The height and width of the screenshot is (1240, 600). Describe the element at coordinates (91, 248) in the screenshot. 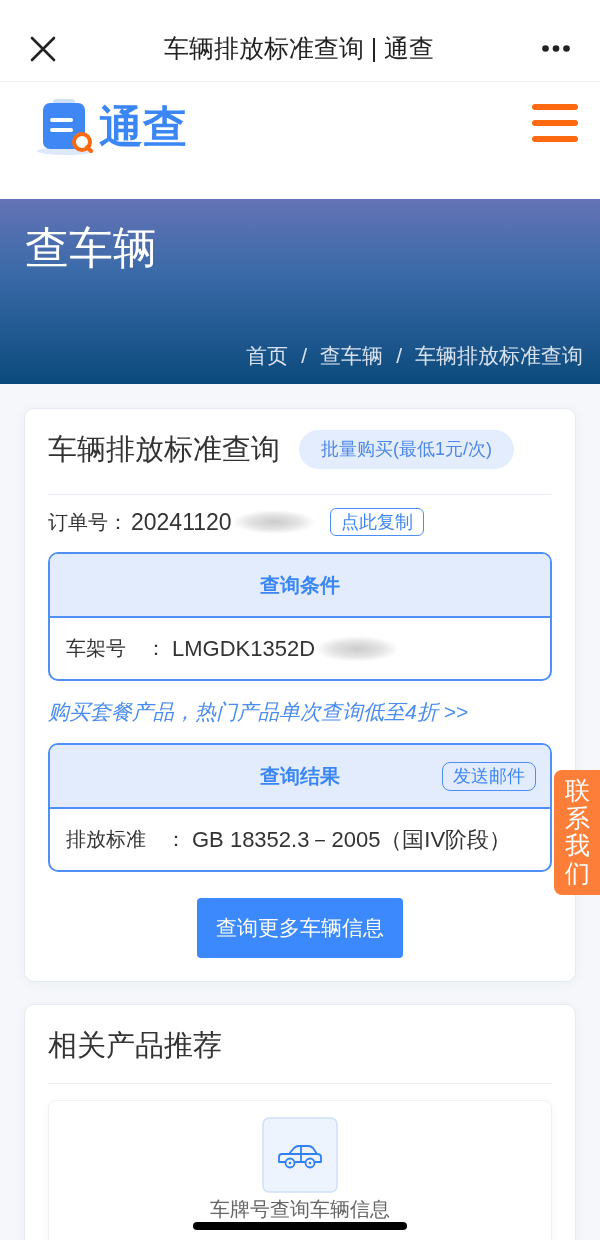

I see `banner-title: 查车辆` at that location.